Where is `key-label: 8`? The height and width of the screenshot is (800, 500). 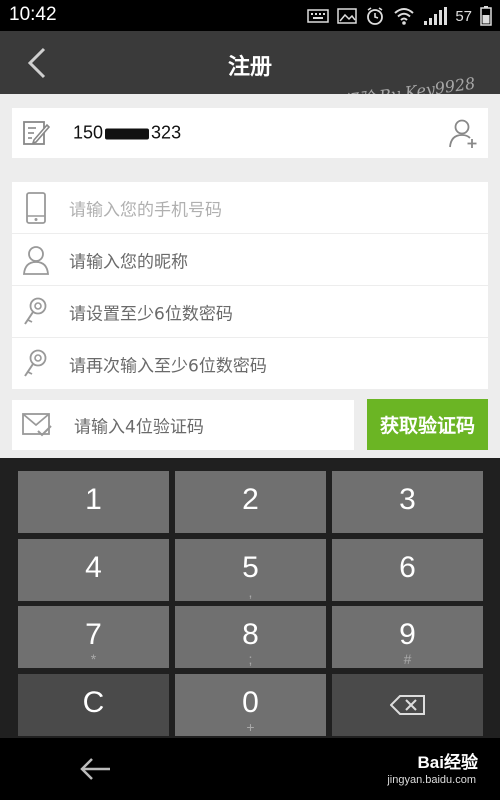
key-label: 8 is located at coordinates (250, 634).